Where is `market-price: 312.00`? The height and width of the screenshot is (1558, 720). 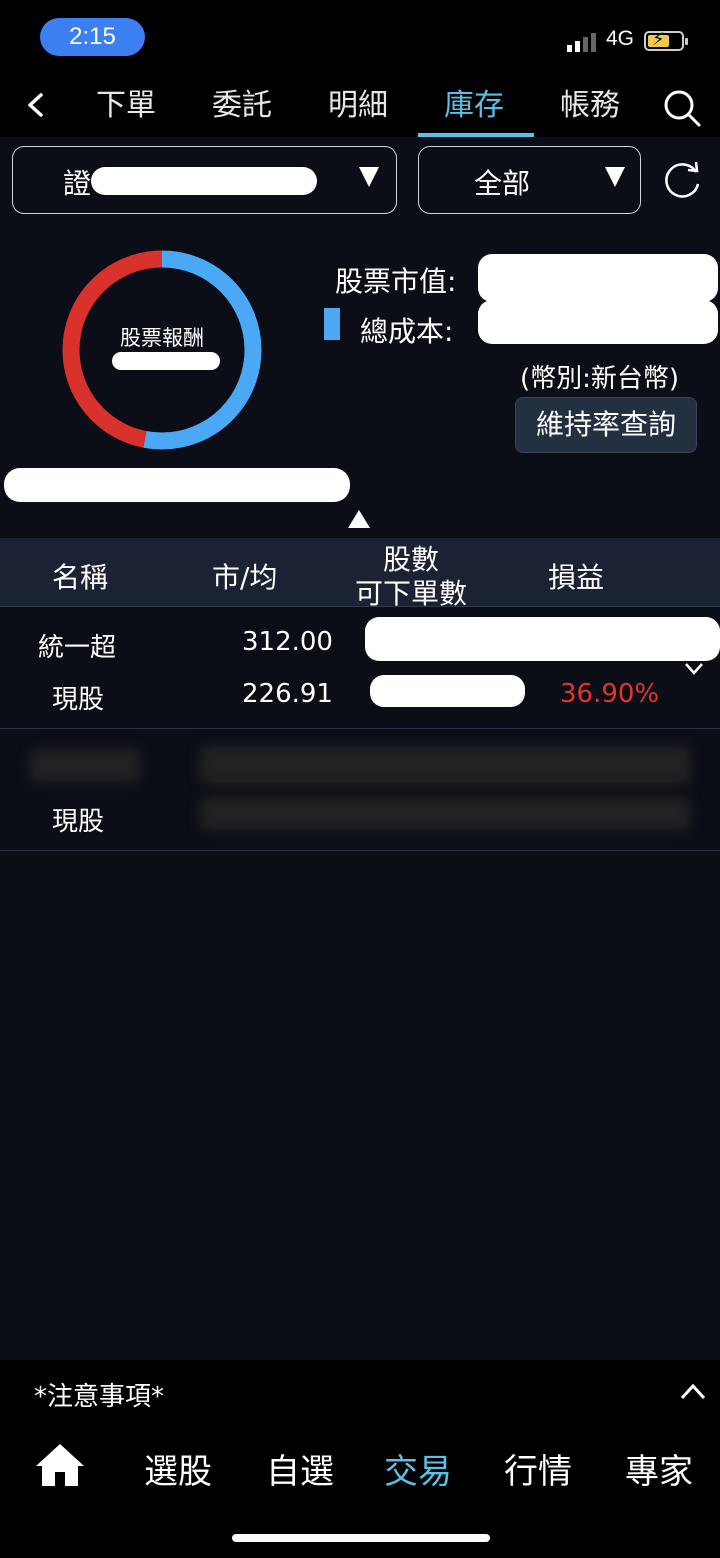
market-price: 312.00 is located at coordinates (287, 642).